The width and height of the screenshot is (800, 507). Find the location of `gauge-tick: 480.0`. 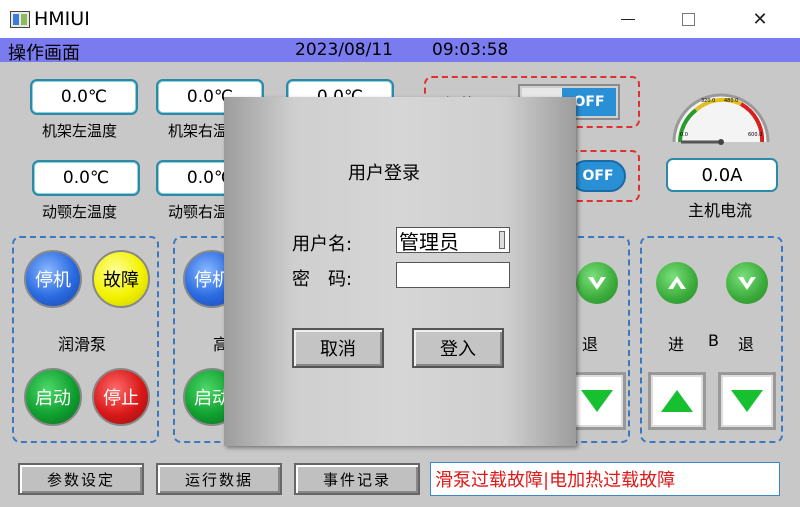

gauge-tick: 480.0 is located at coordinates (731, 101).